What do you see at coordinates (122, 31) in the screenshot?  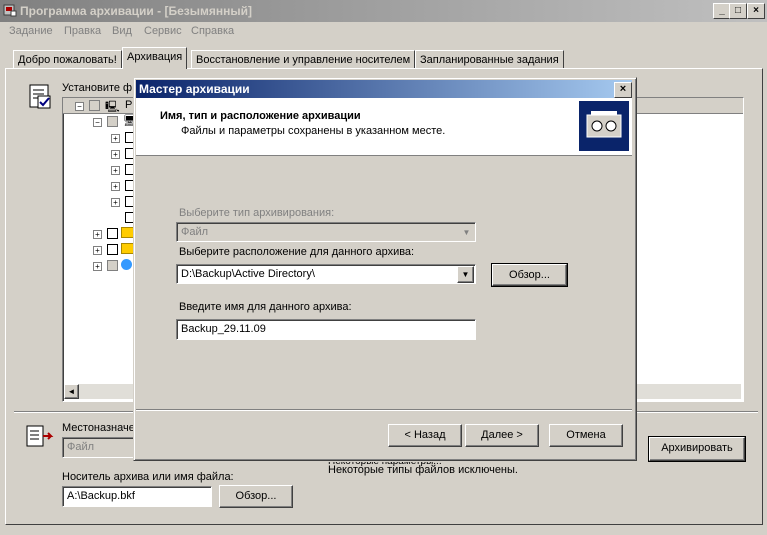 I see `menu-view: Вид` at bounding box center [122, 31].